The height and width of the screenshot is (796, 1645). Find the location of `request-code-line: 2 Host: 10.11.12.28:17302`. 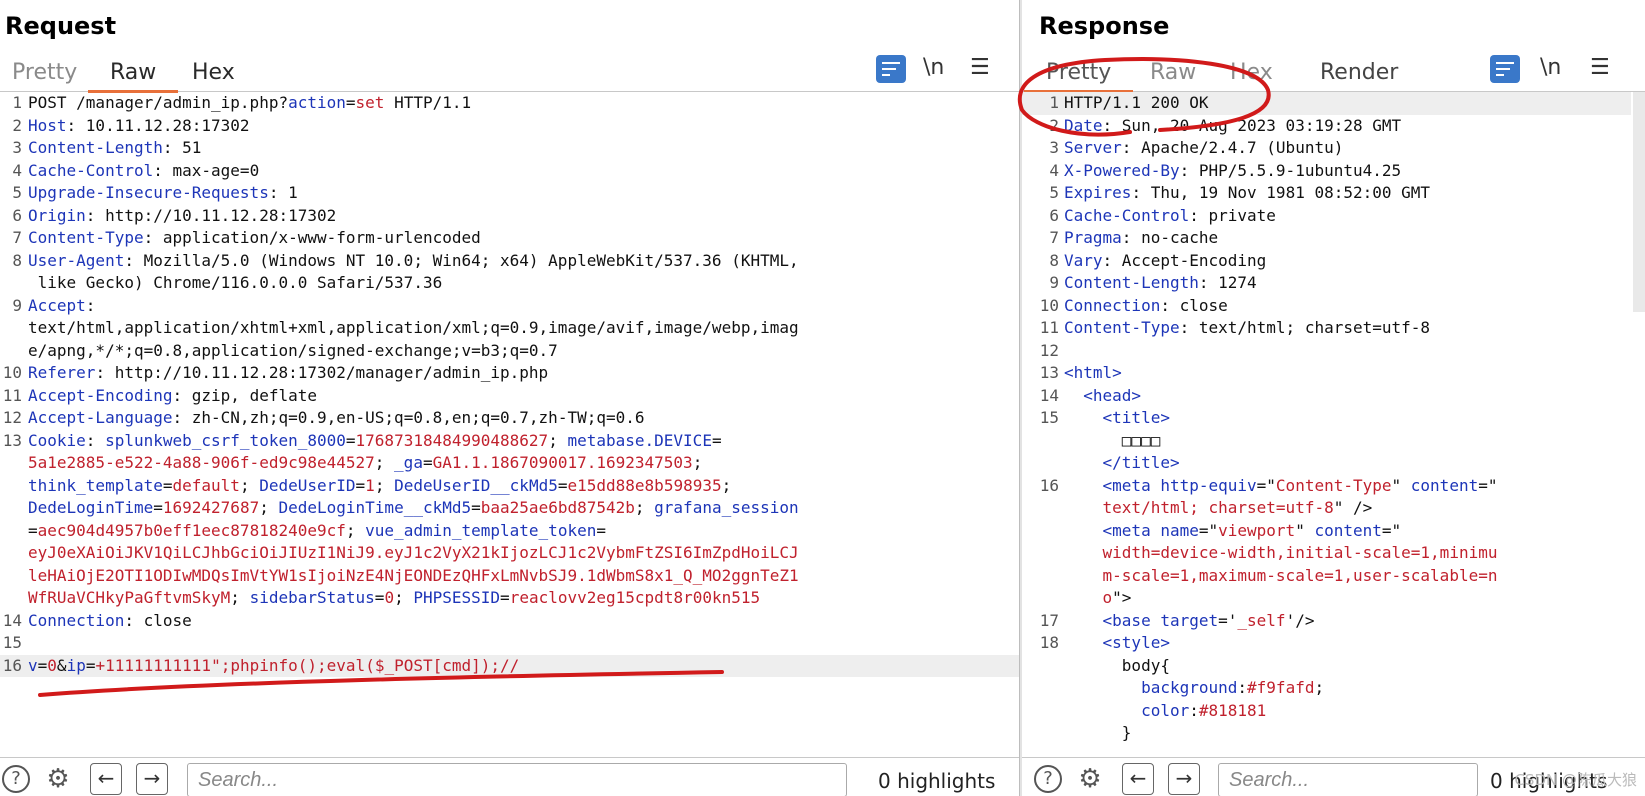

request-code-line: 2 Host: 10.11.12.28:17302 is located at coordinates (510, 126).